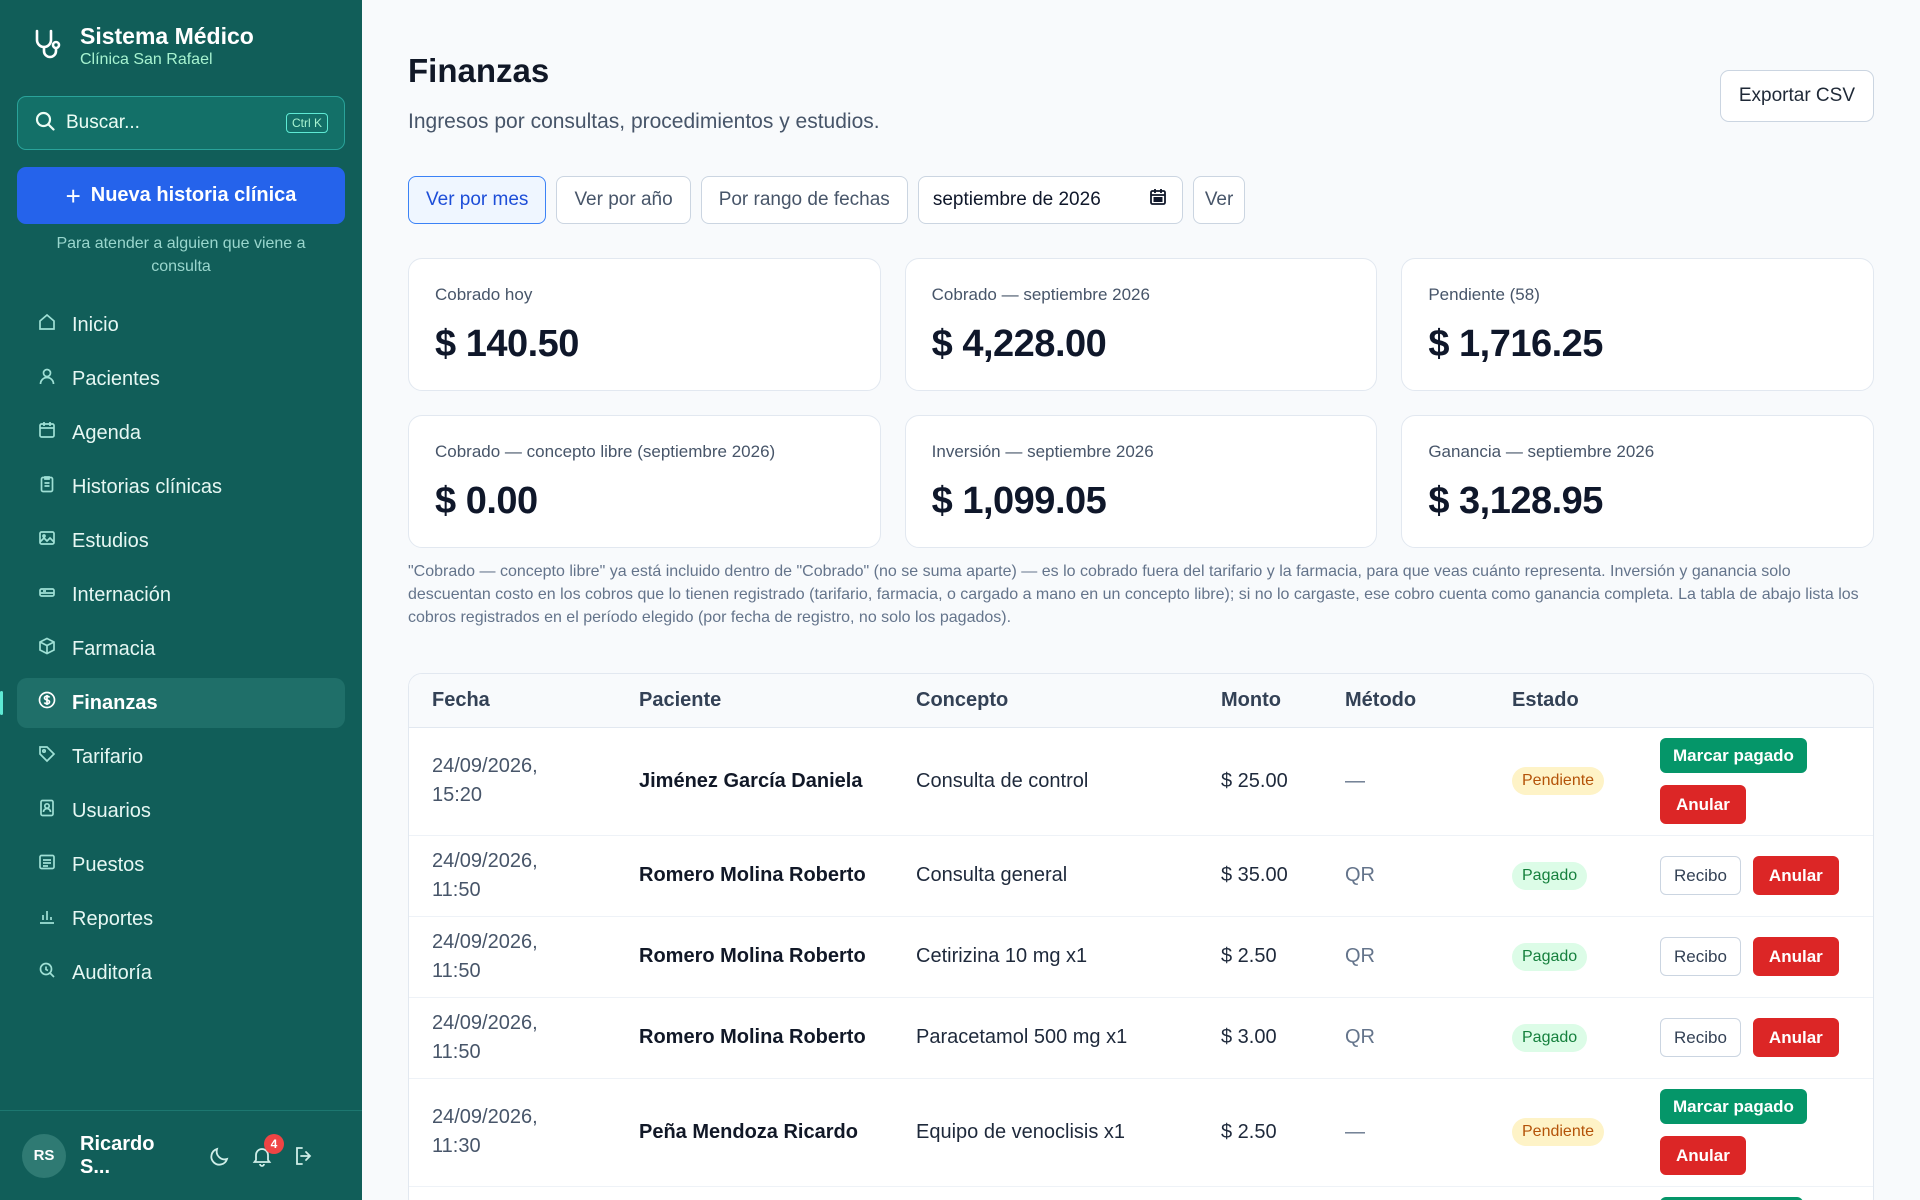 This screenshot has height=1200, width=1920. I want to click on sidebar-item-label: Farmacia, so click(114, 648).